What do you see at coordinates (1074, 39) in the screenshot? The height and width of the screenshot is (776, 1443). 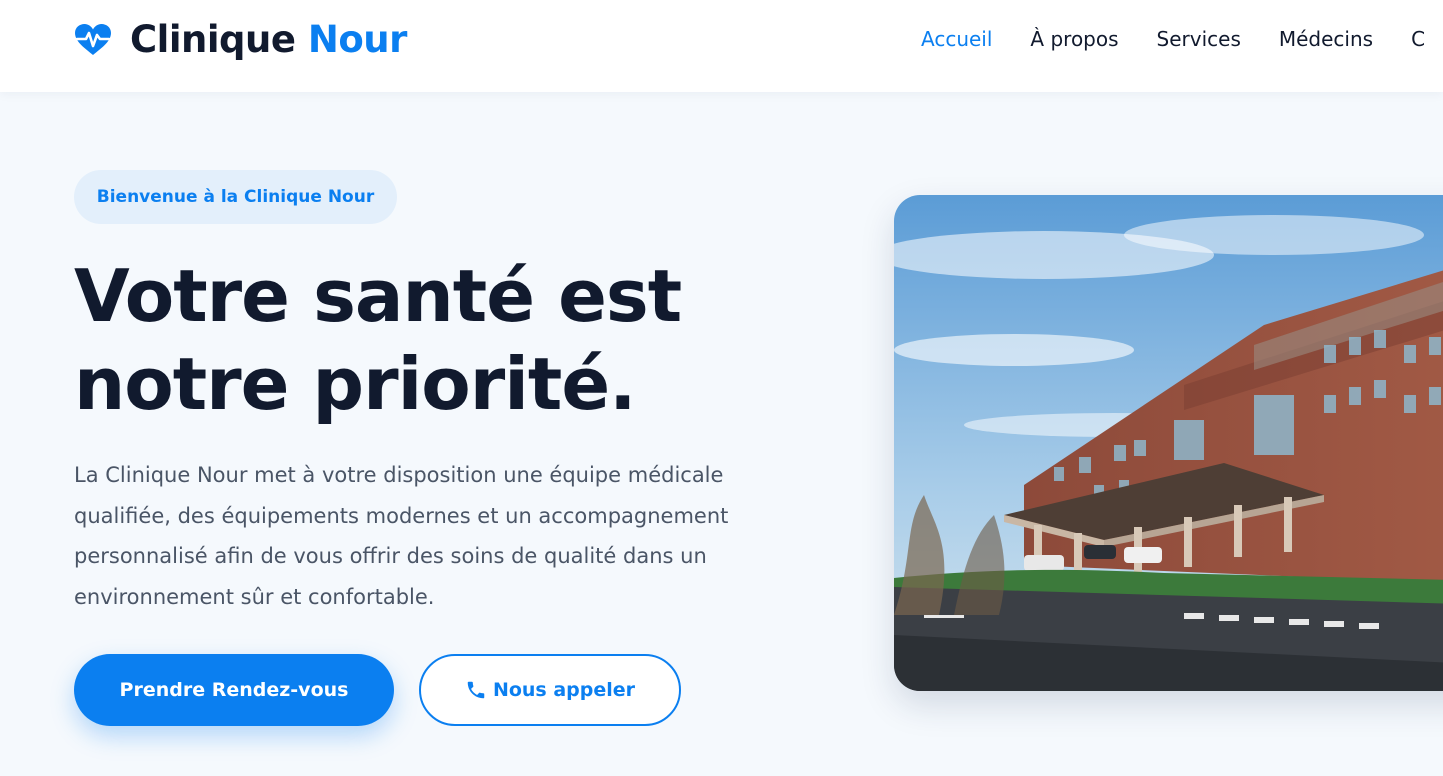 I see `nav-item-a-propos: À propos` at bounding box center [1074, 39].